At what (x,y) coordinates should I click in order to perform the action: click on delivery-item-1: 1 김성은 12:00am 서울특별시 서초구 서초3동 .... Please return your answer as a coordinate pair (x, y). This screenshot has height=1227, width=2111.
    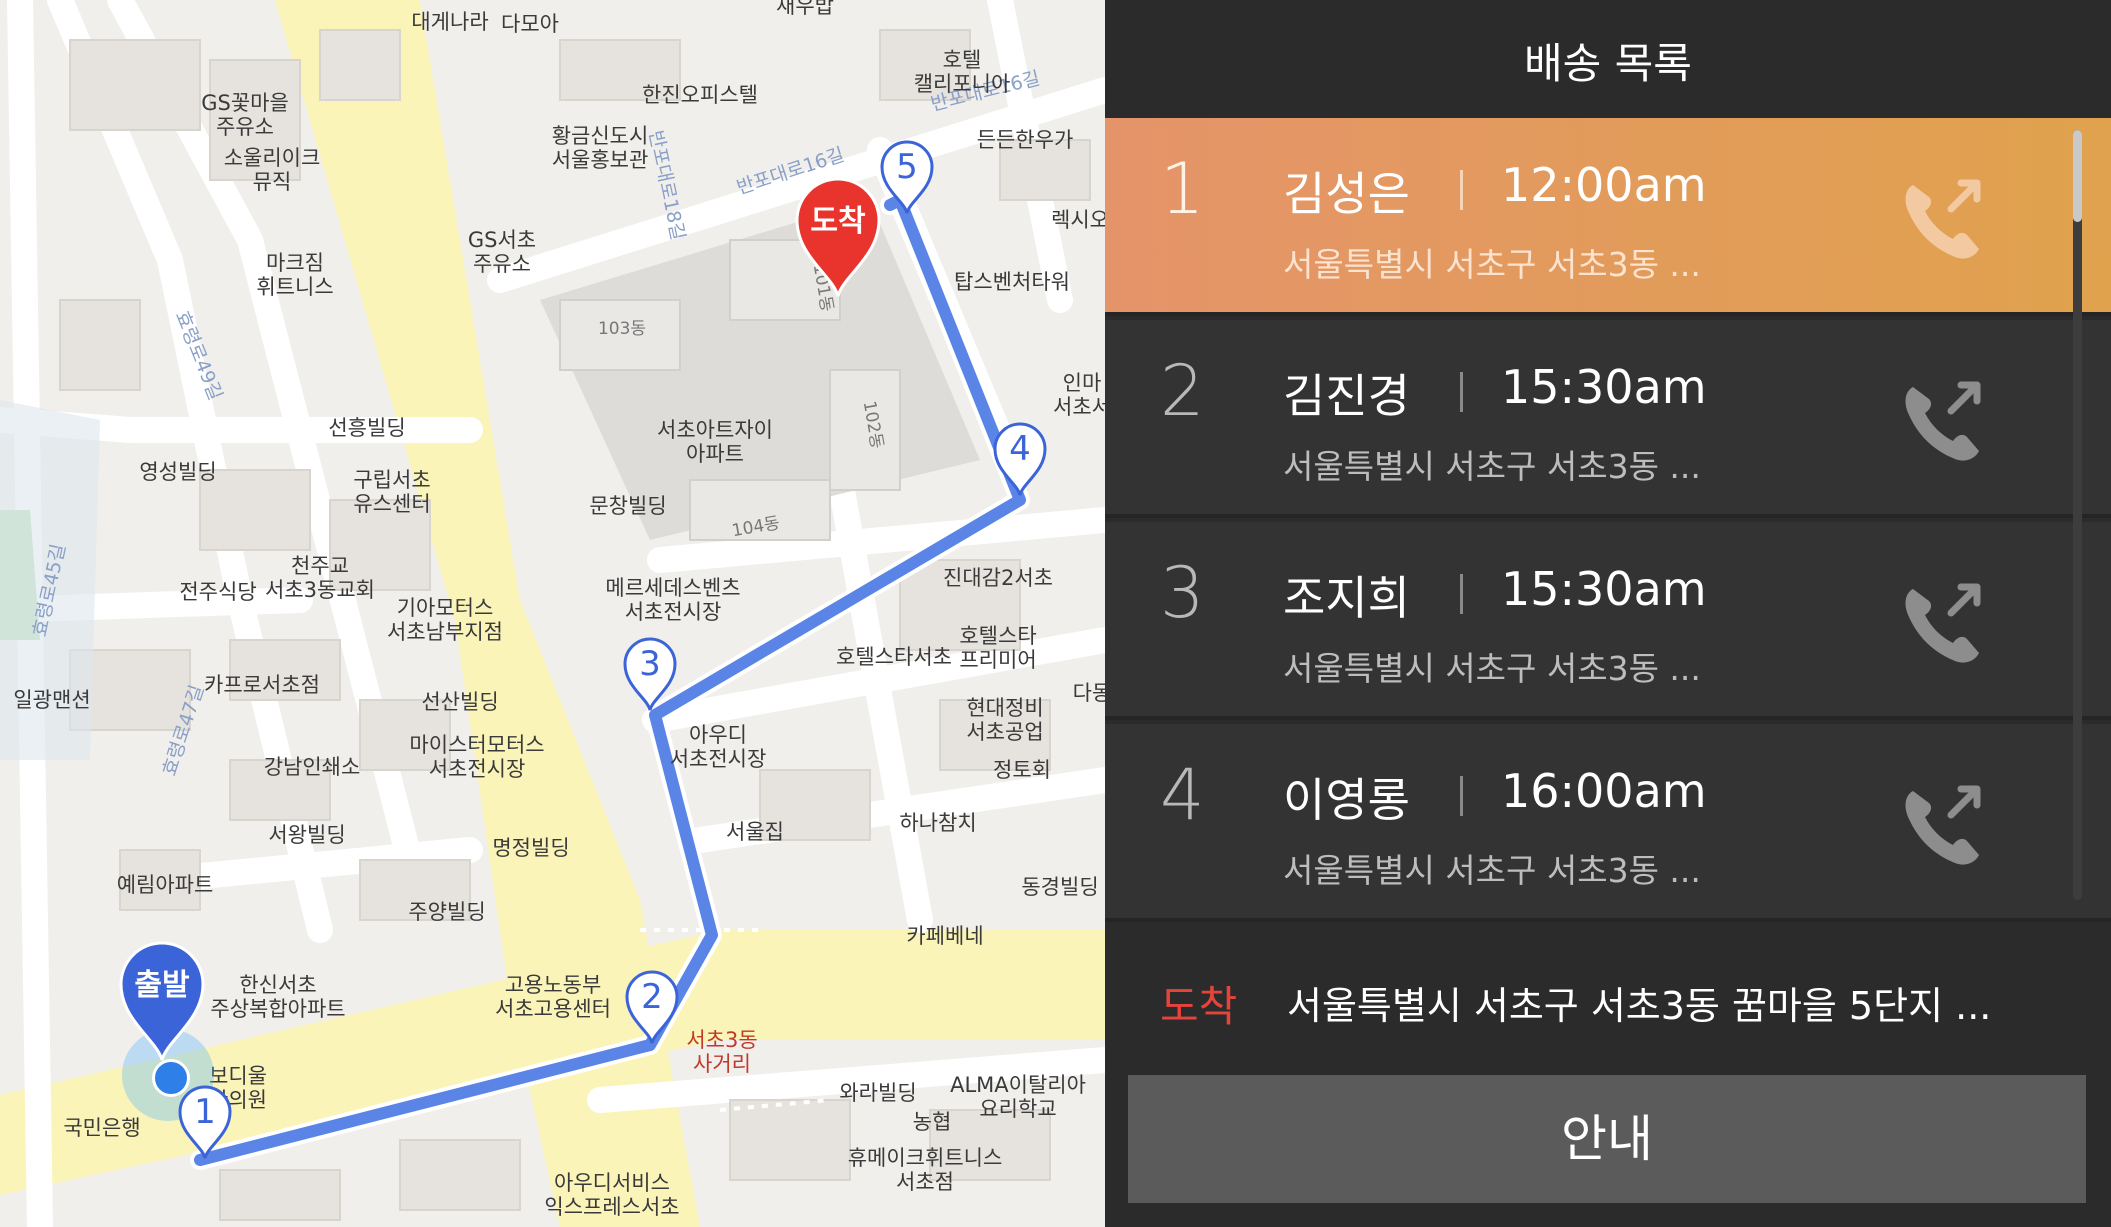
    Looking at the image, I should click on (1608, 217).